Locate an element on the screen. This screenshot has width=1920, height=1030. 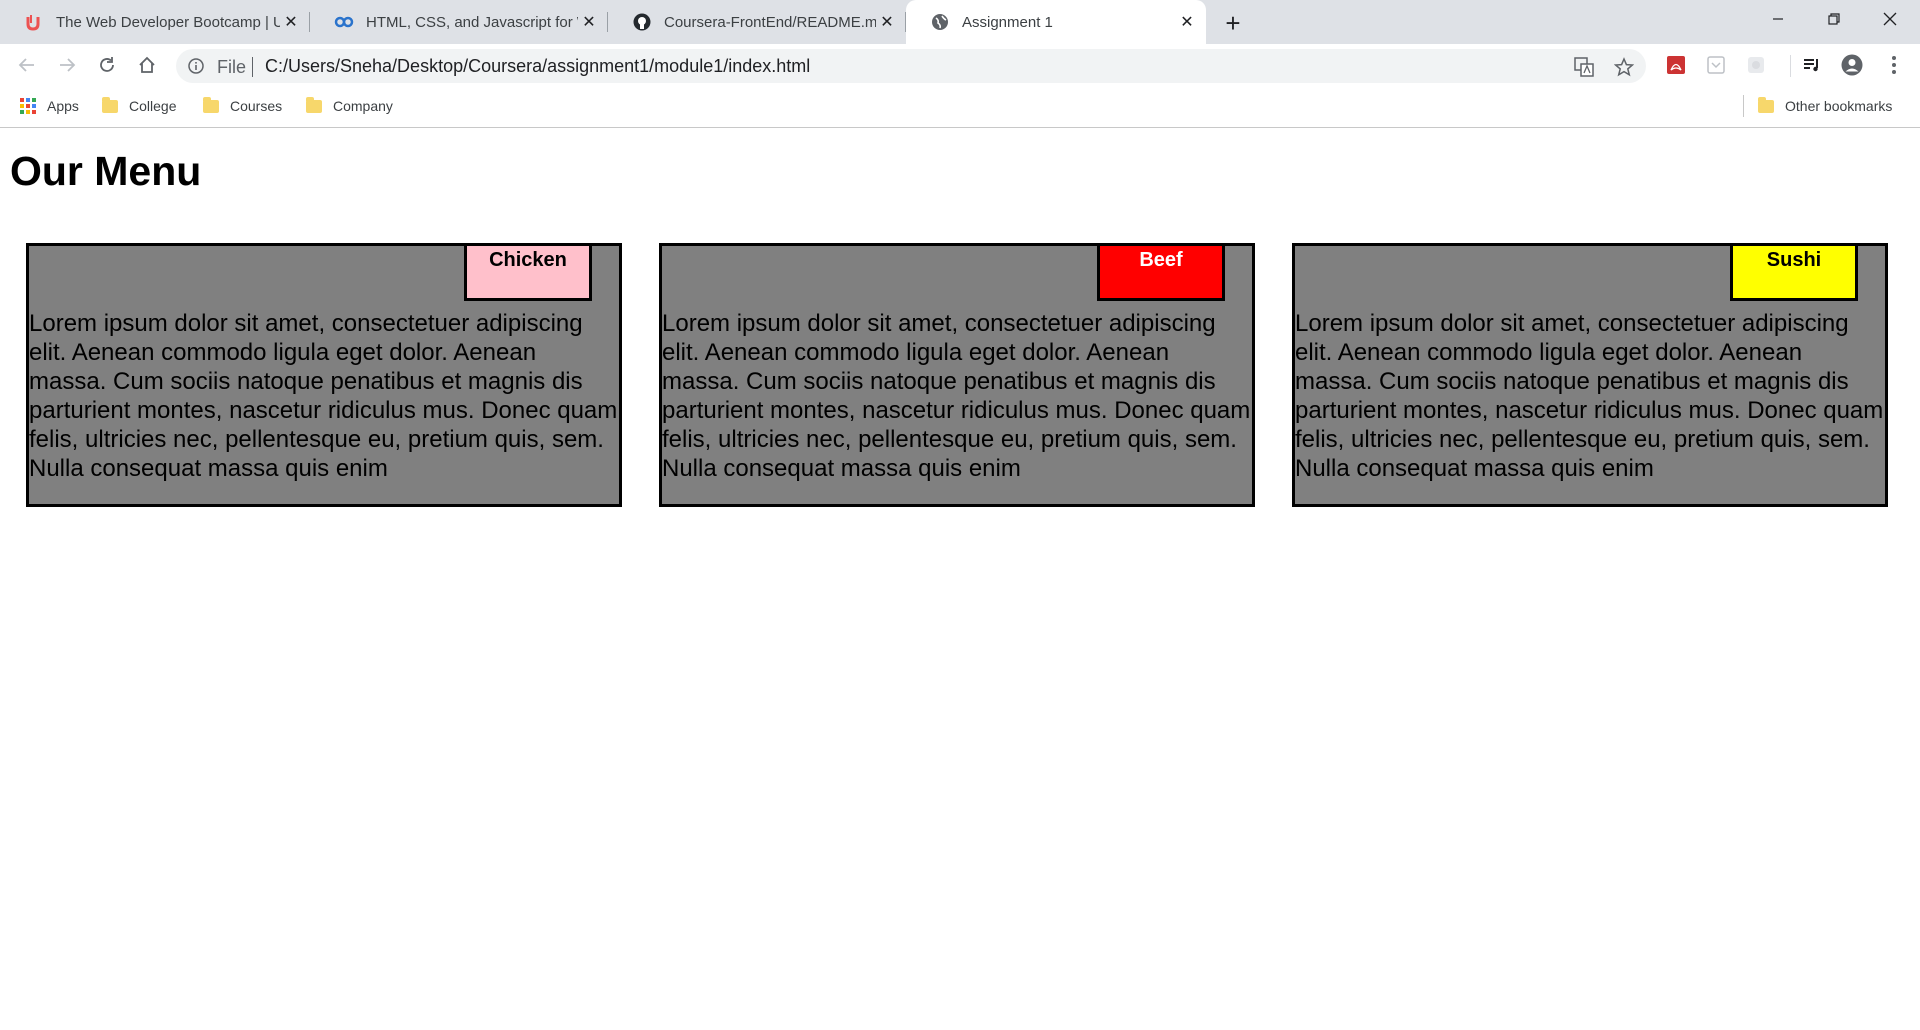
tab-title: The Web Developer Bootcamp | Udemy is located at coordinates (168, 22).